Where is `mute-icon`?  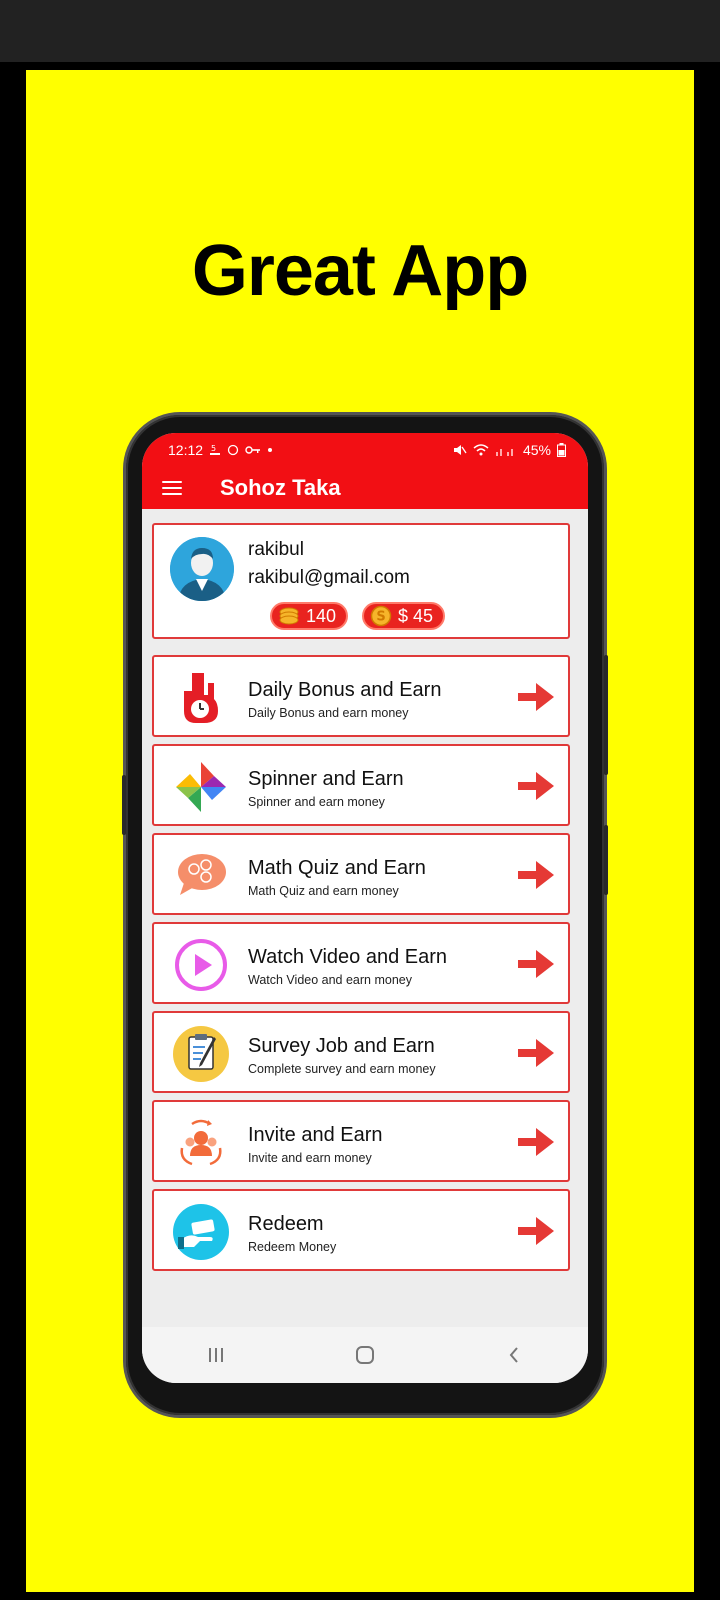
mute-icon is located at coordinates (460, 450).